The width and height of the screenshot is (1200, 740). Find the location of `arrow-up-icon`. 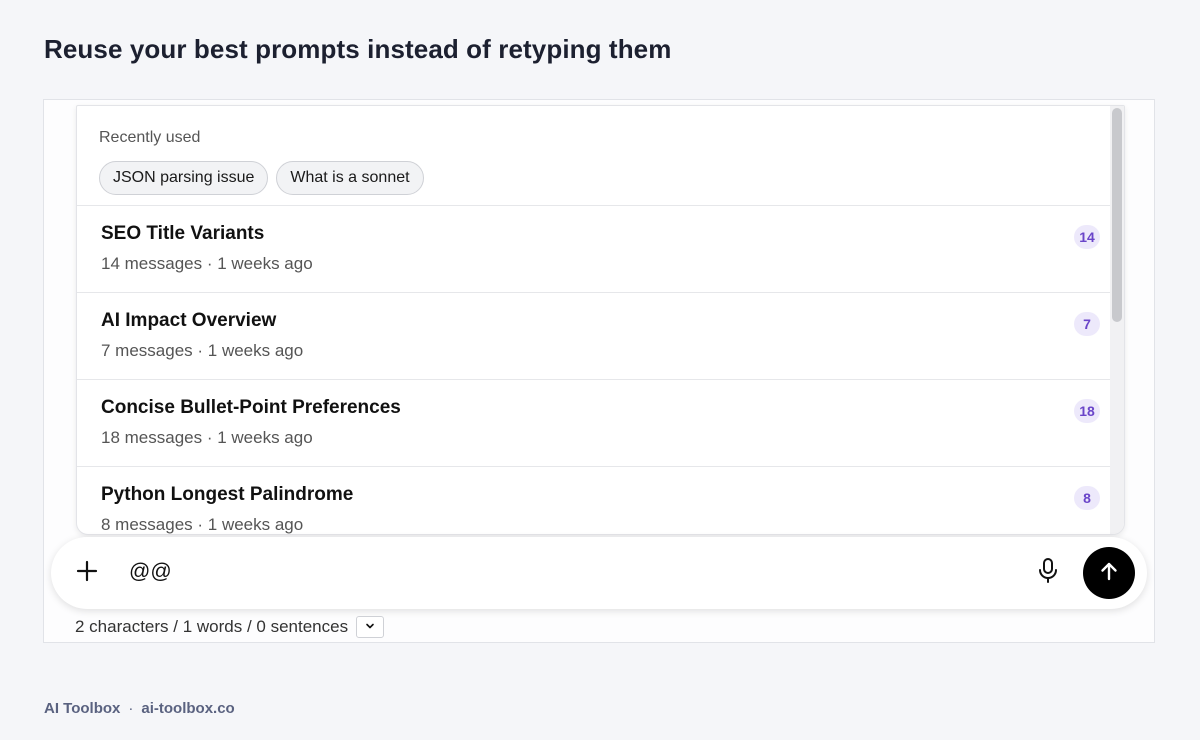

arrow-up-icon is located at coordinates (1109, 573).